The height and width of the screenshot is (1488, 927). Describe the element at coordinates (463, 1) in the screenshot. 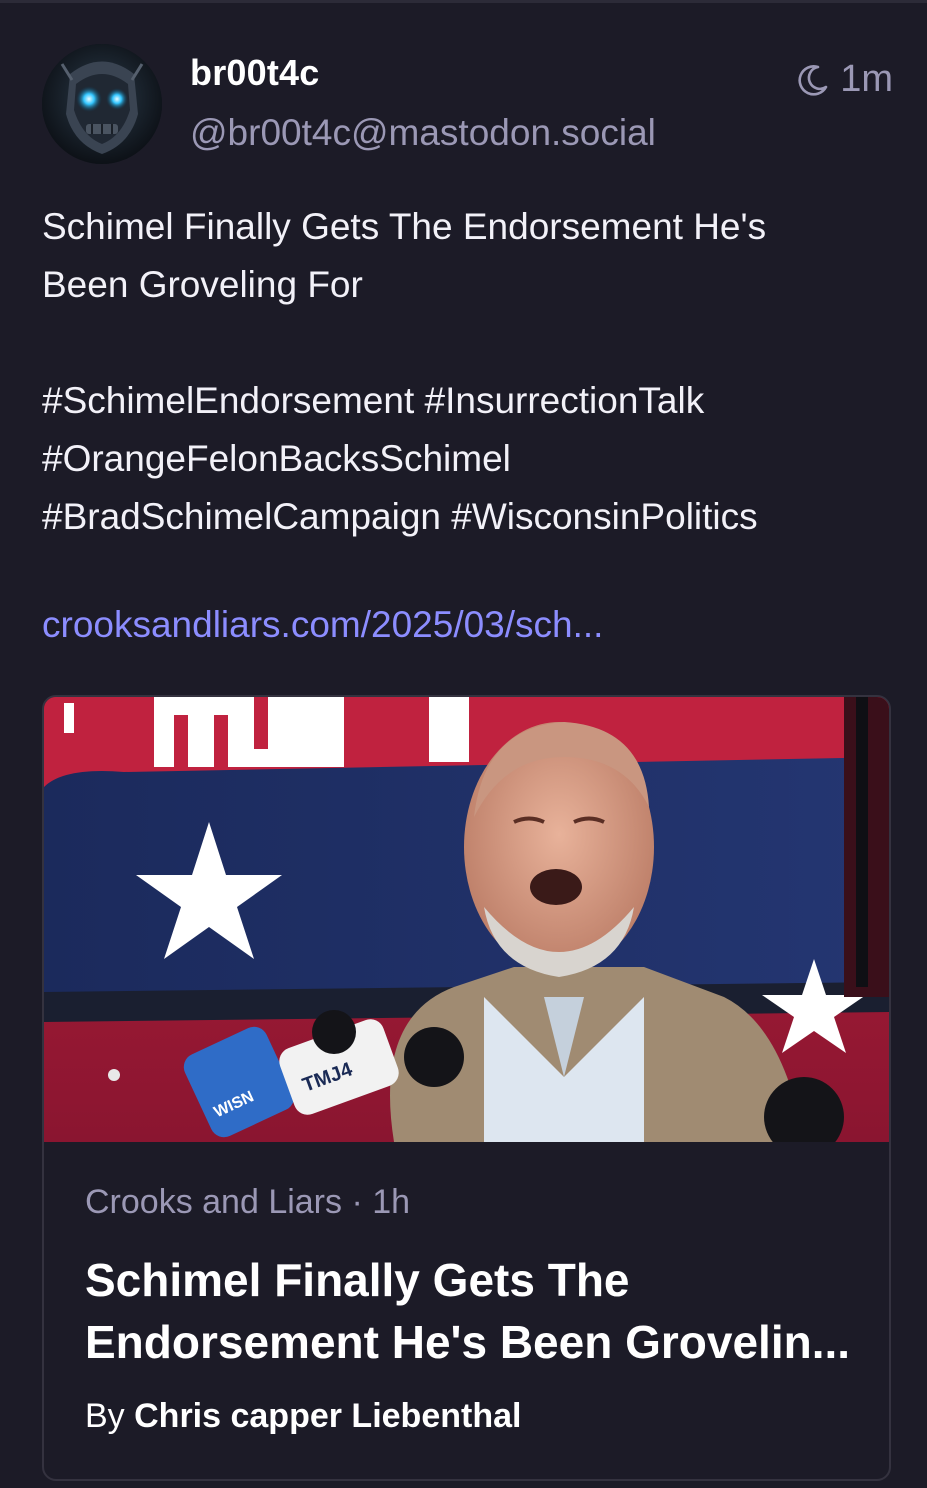

I see `divider` at that location.